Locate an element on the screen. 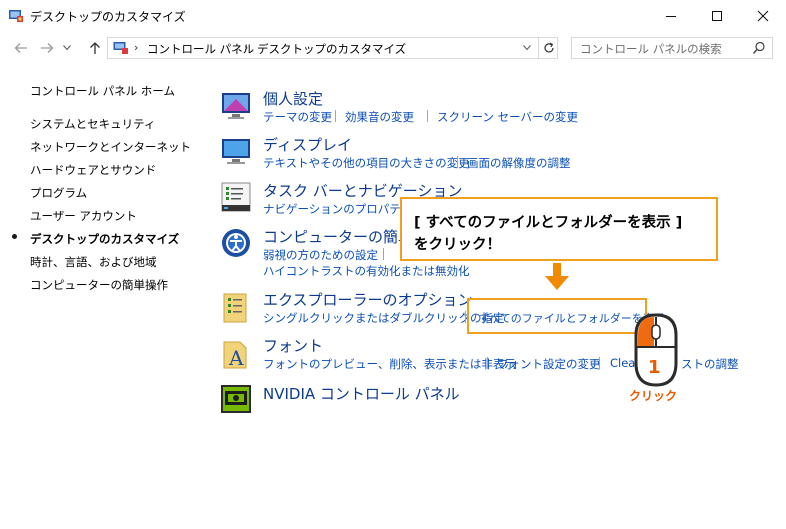 This screenshot has height=529, width=786. fonts-icon: A is located at coordinates (236, 354).